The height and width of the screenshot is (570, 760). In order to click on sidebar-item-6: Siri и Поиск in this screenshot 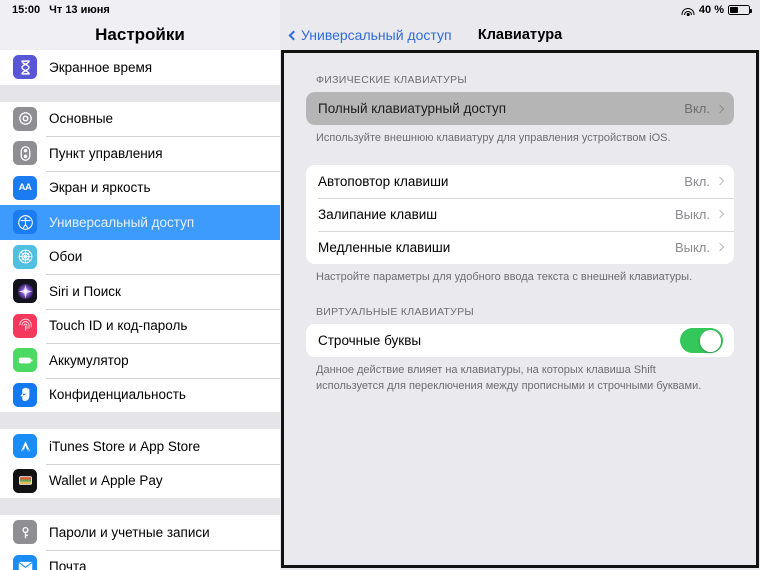, I will do `click(140, 291)`.